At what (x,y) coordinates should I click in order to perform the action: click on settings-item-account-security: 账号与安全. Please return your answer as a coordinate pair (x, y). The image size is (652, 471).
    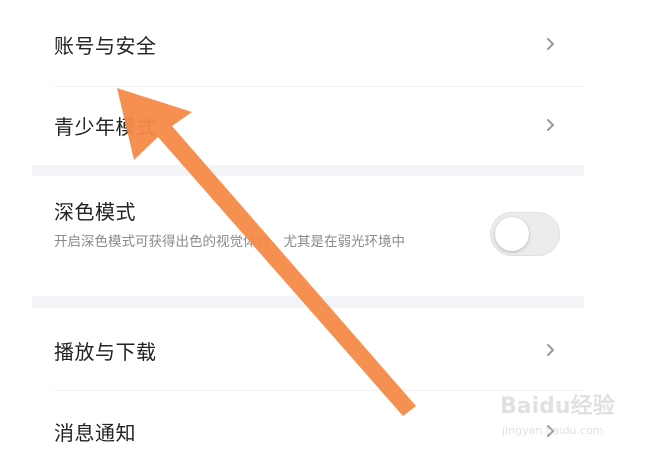
    Looking at the image, I should click on (308, 44).